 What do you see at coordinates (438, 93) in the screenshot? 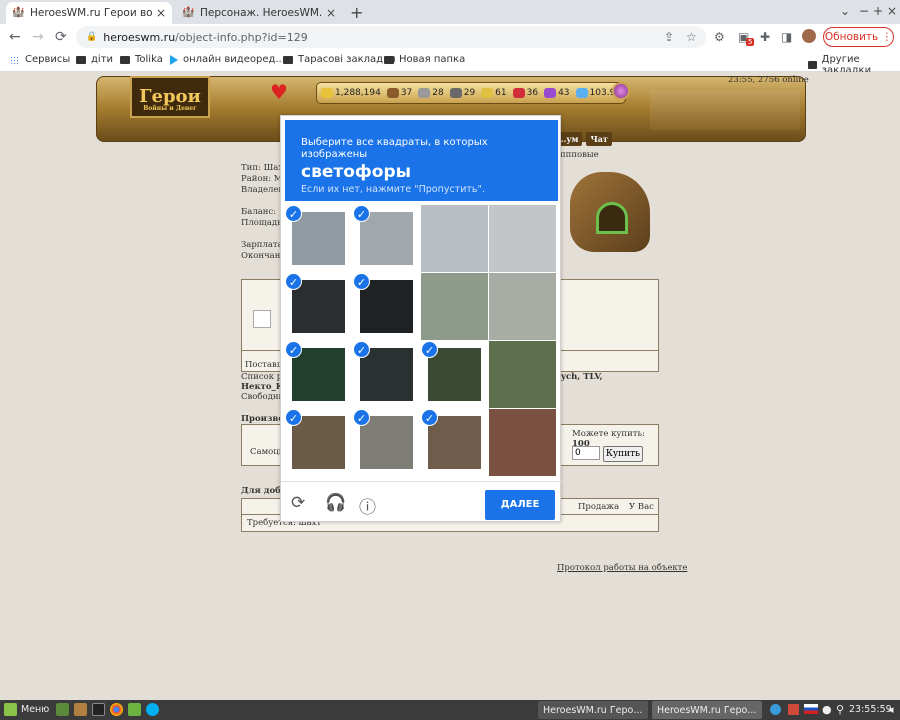
I see `resource-value: 28` at bounding box center [438, 93].